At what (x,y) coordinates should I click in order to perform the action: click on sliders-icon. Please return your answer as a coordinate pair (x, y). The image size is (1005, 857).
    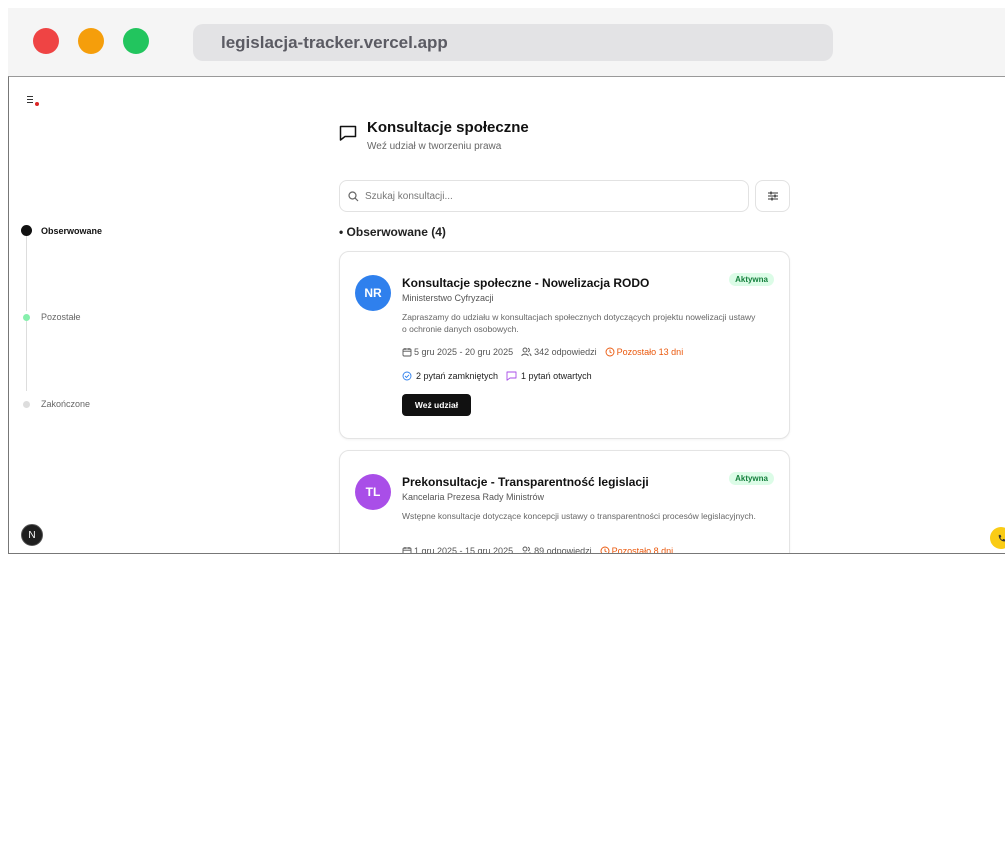
    Looking at the image, I should click on (772, 196).